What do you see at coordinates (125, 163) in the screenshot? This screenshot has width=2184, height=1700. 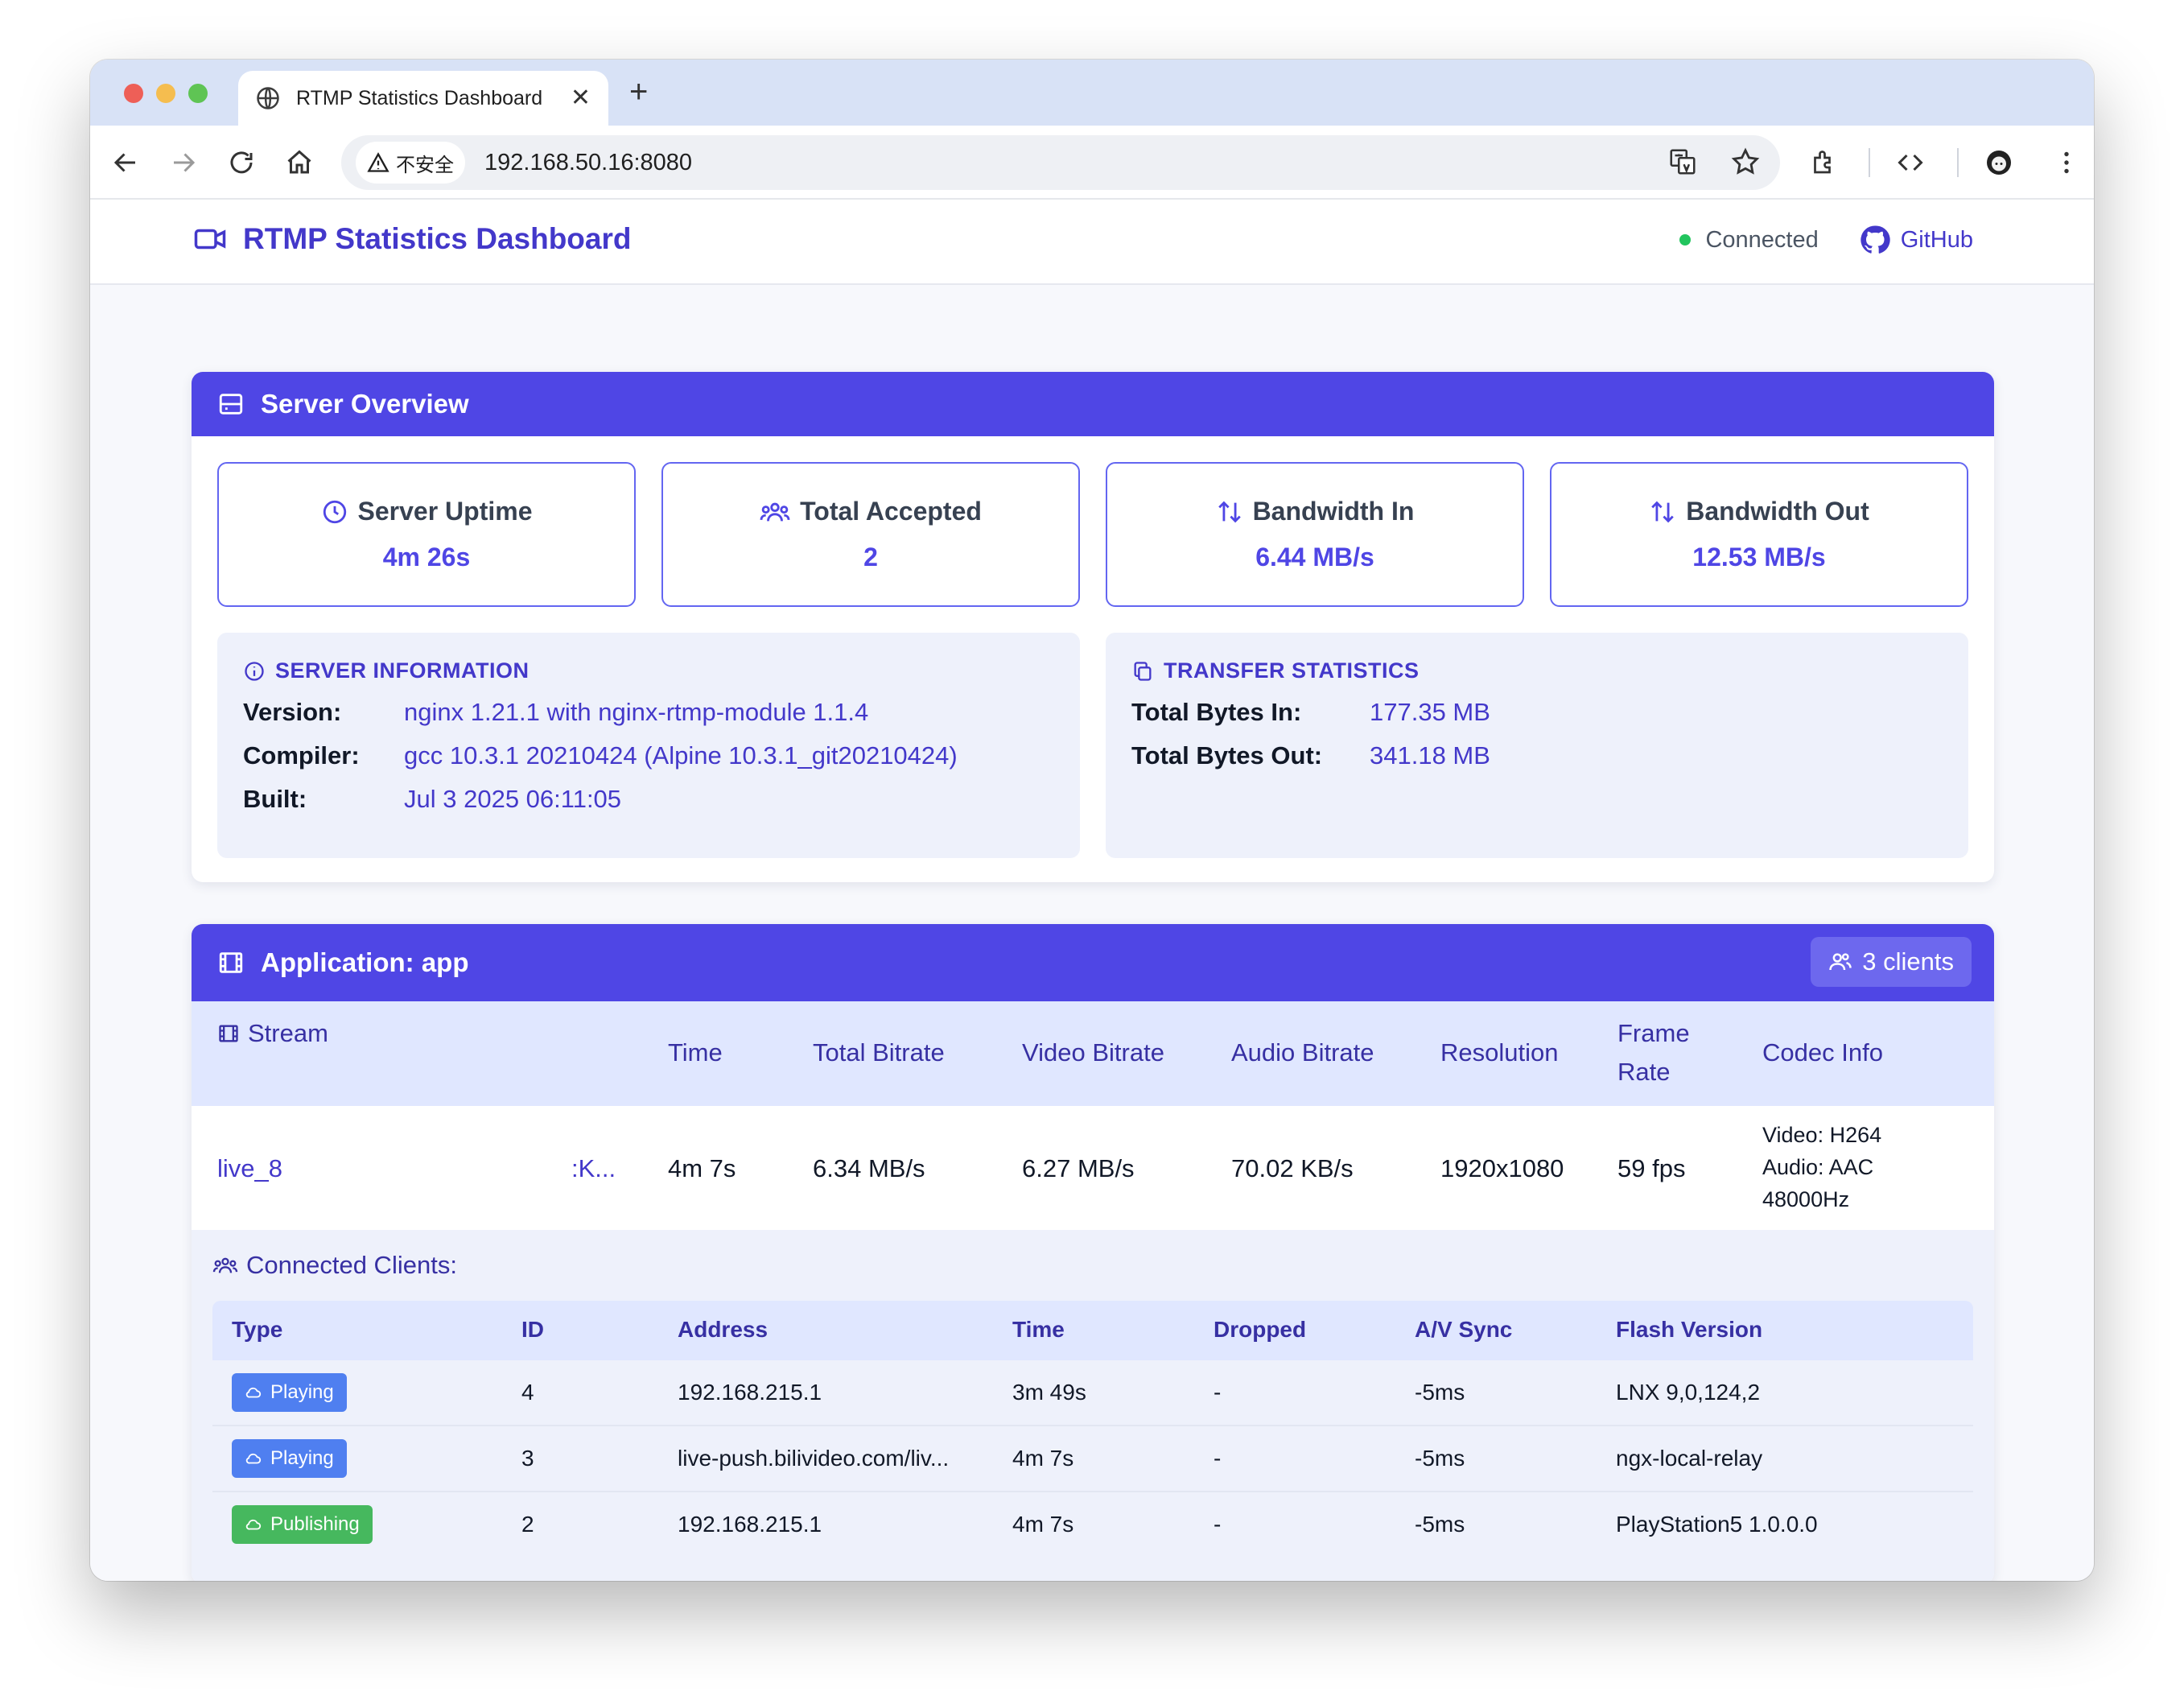 I see `back-arrow-icon` at bounding box center [125, 163].